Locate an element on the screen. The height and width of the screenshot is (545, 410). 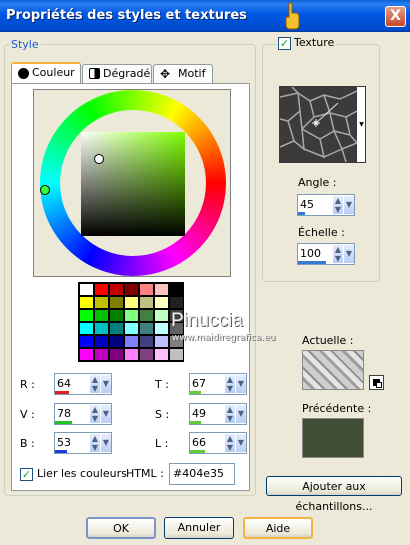
cancel-button: Annuler is located at coordinates (199, 528).